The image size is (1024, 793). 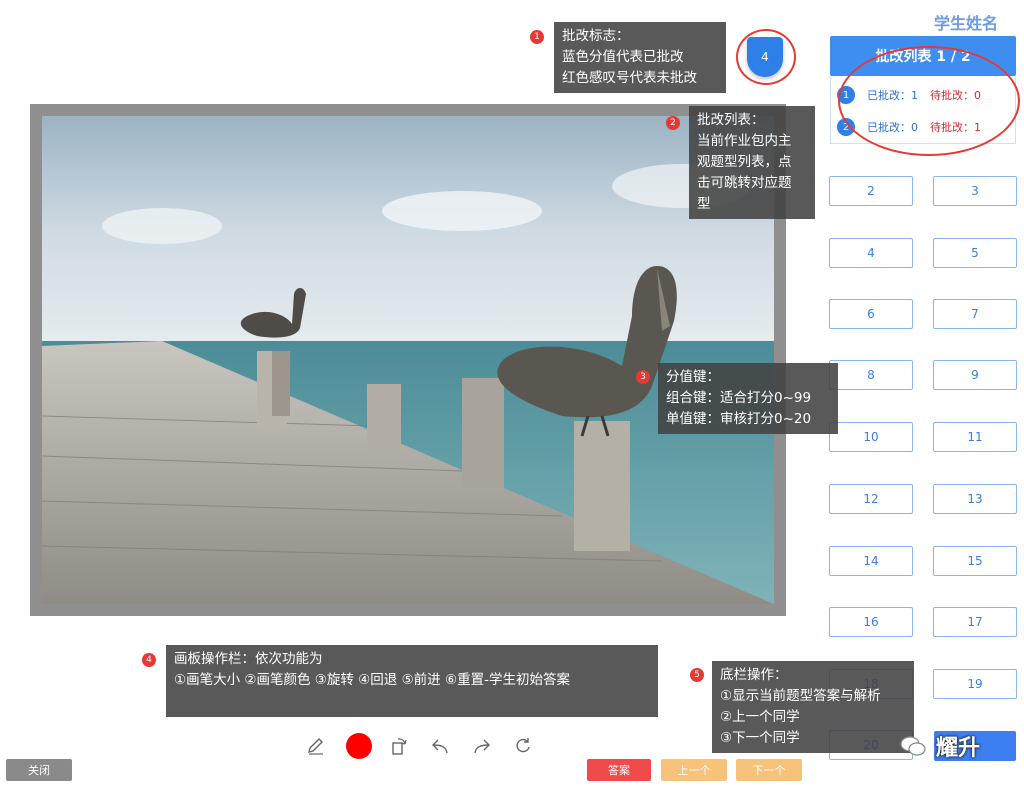 What do you see at coordinates (754, 675) in the screenshot?
I see `tip-line: 底栏操作：` at bounding box center [754, 675].